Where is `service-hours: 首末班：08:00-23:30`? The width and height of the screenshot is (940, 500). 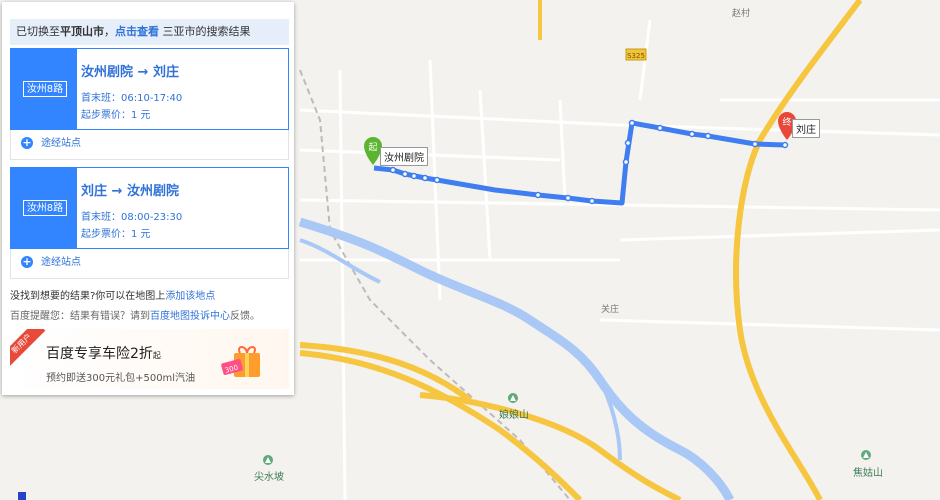
service-hours: 首末班：08:00-23:30 is located at coordinates (131, 215).